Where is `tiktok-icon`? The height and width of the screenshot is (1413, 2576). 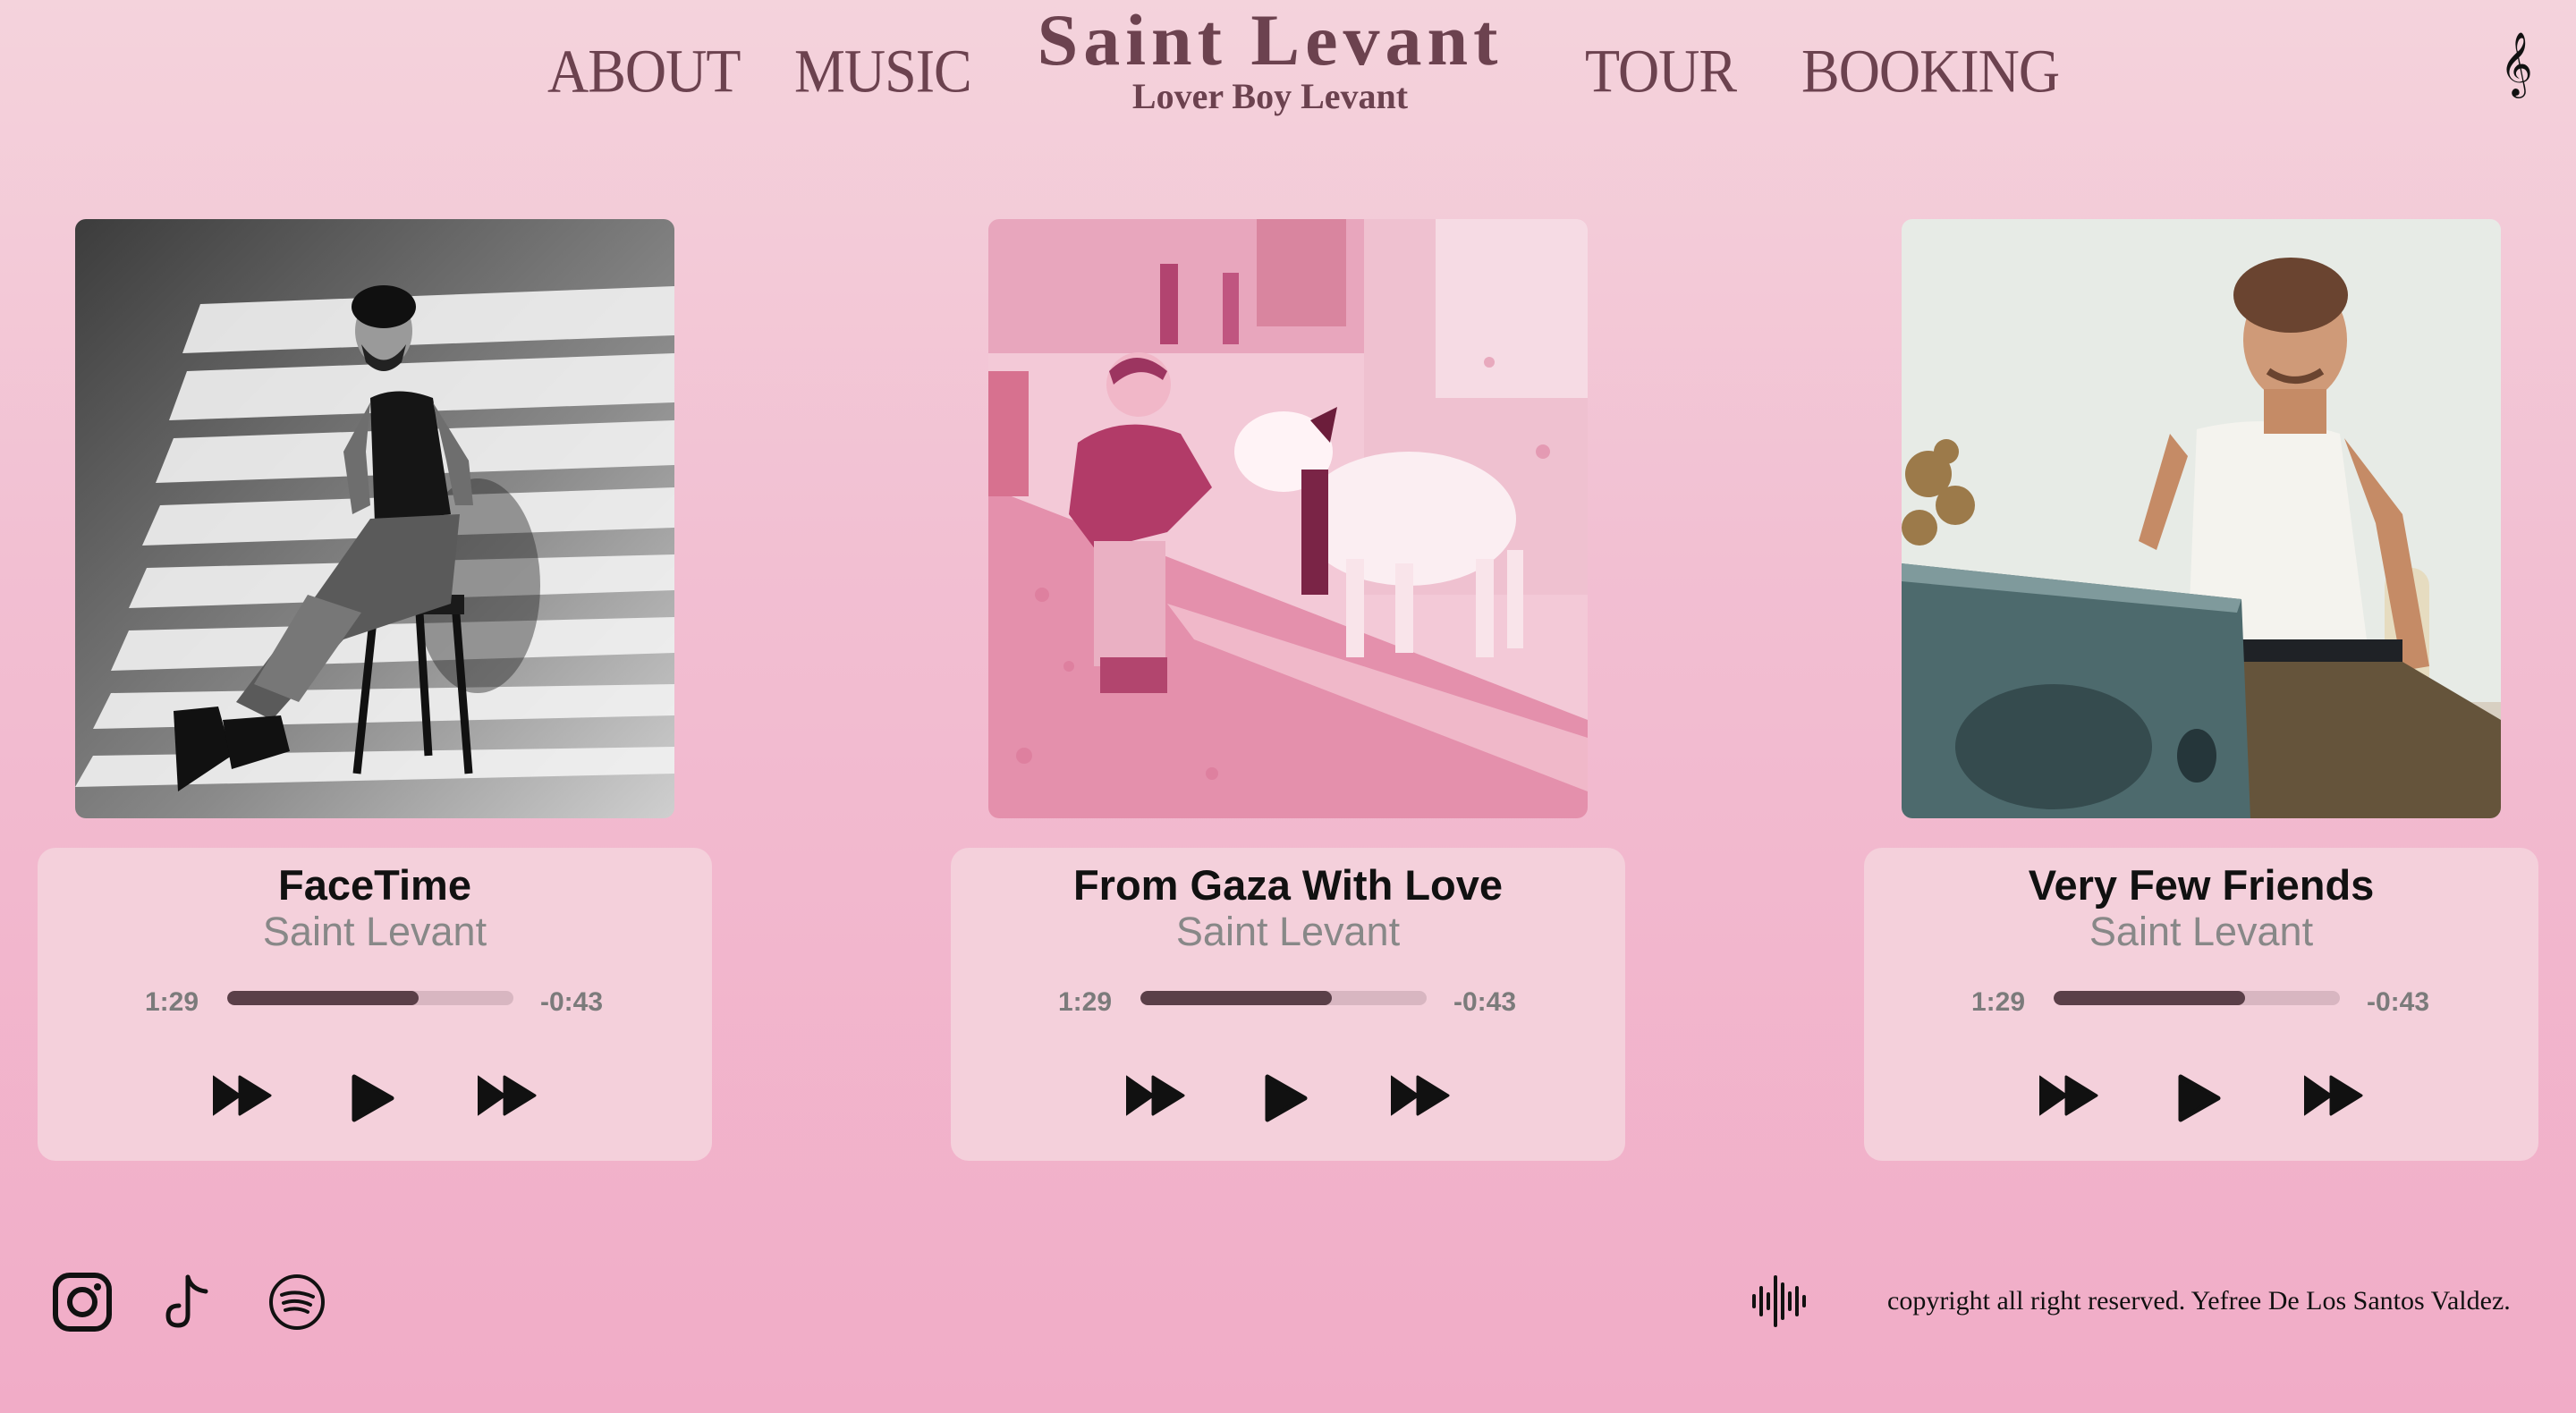 tiktok-icon is located at coordinates (188, 1304).